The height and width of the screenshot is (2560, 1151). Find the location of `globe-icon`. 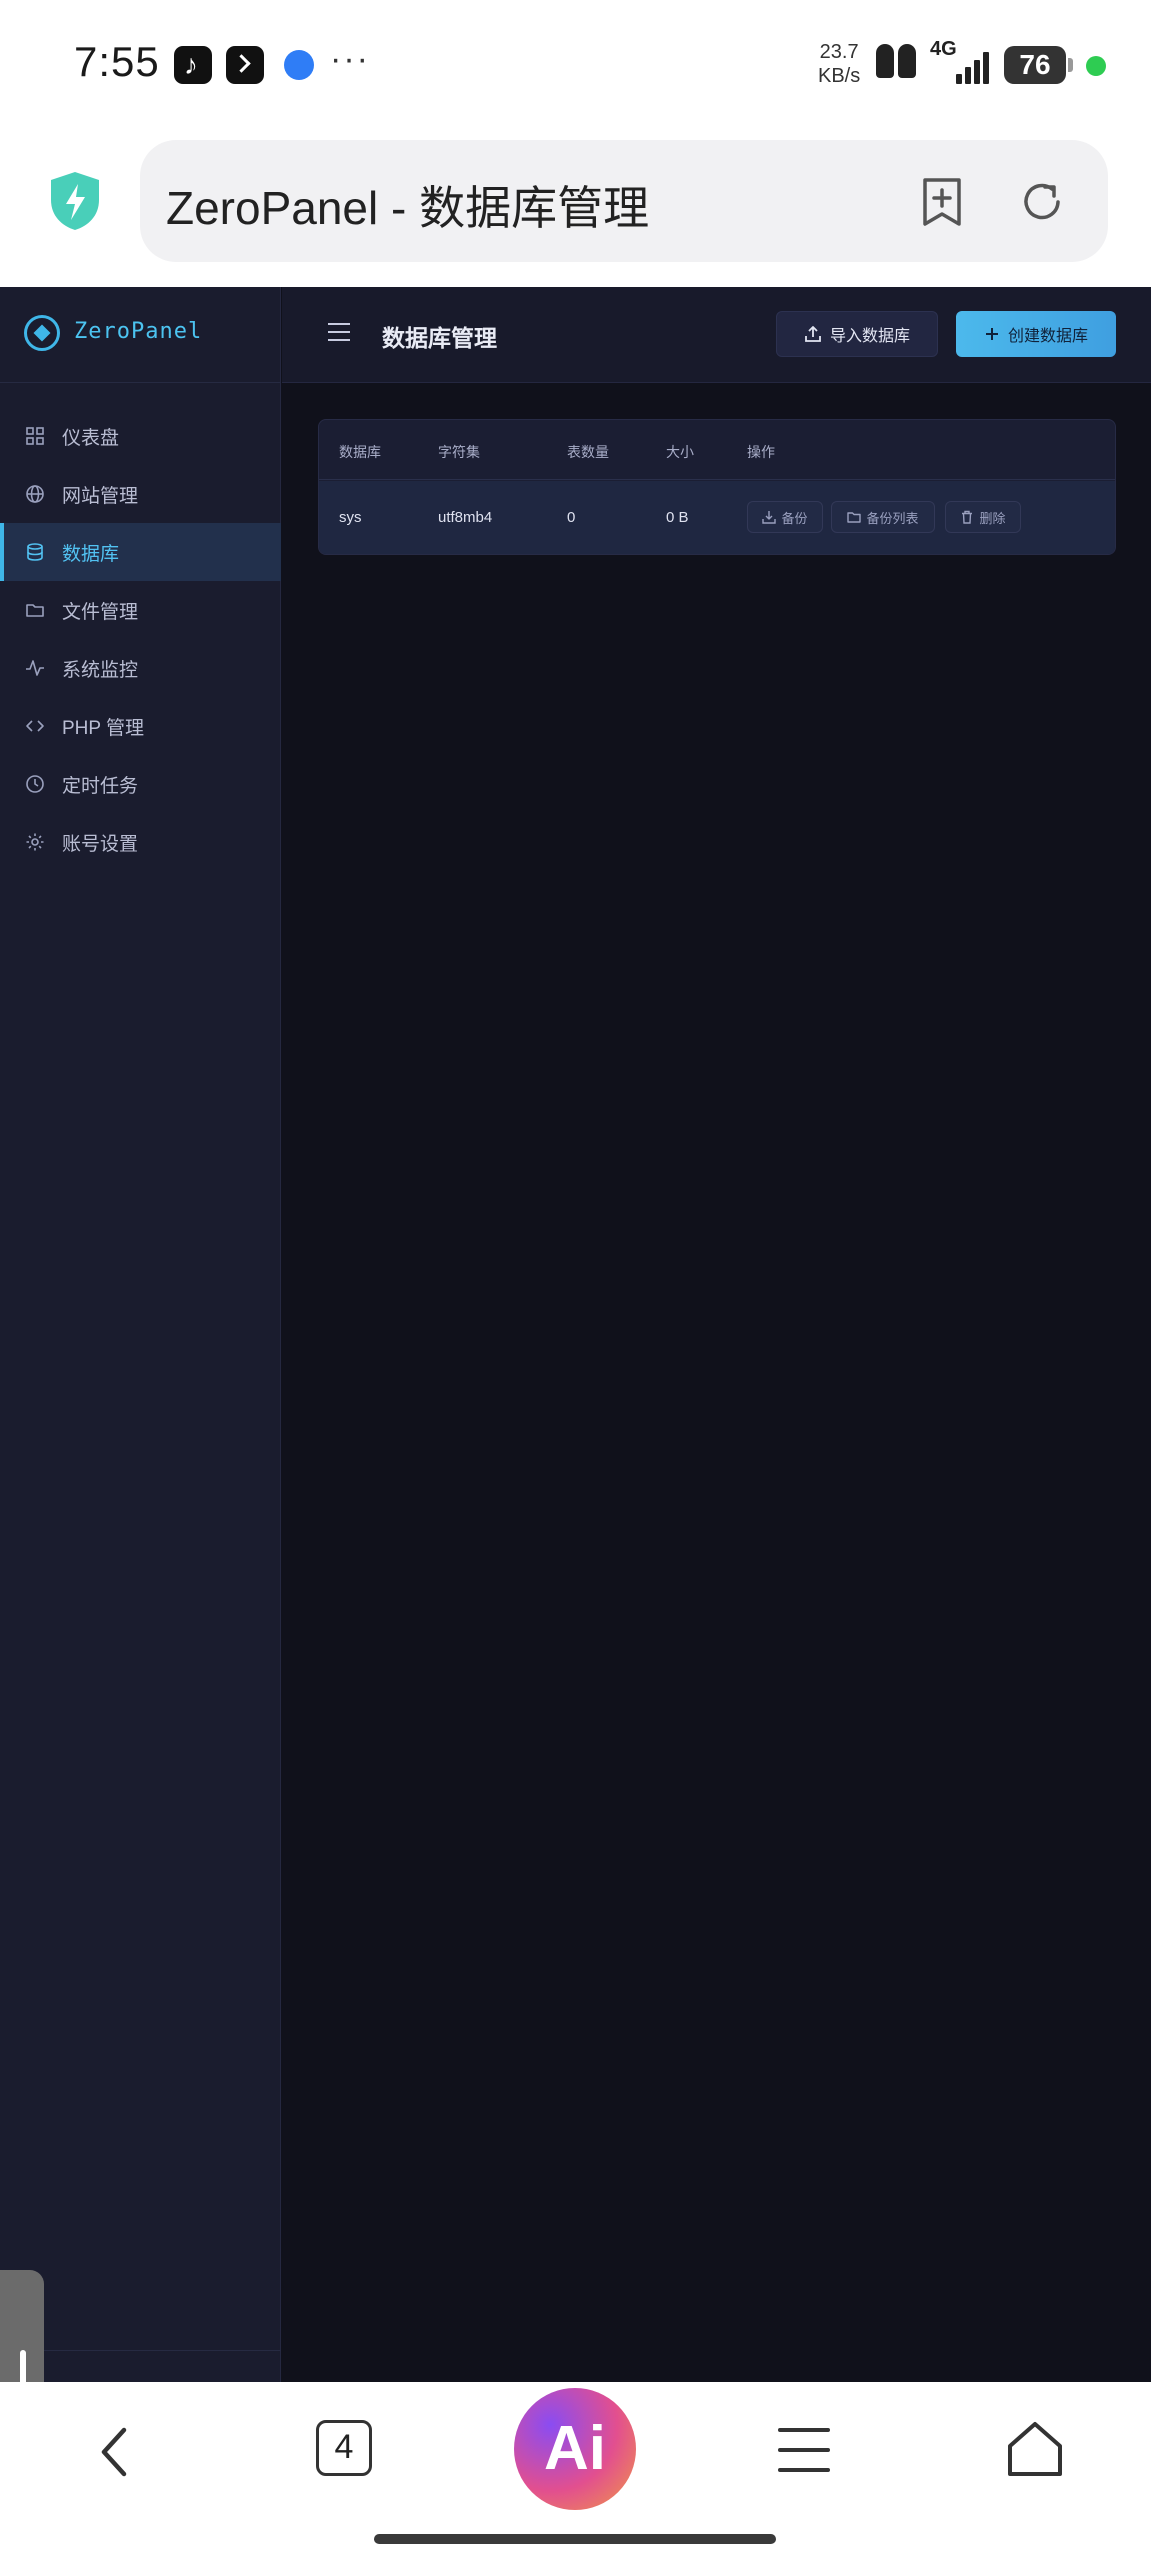

globe-icon is located at coordinates (35, 494).